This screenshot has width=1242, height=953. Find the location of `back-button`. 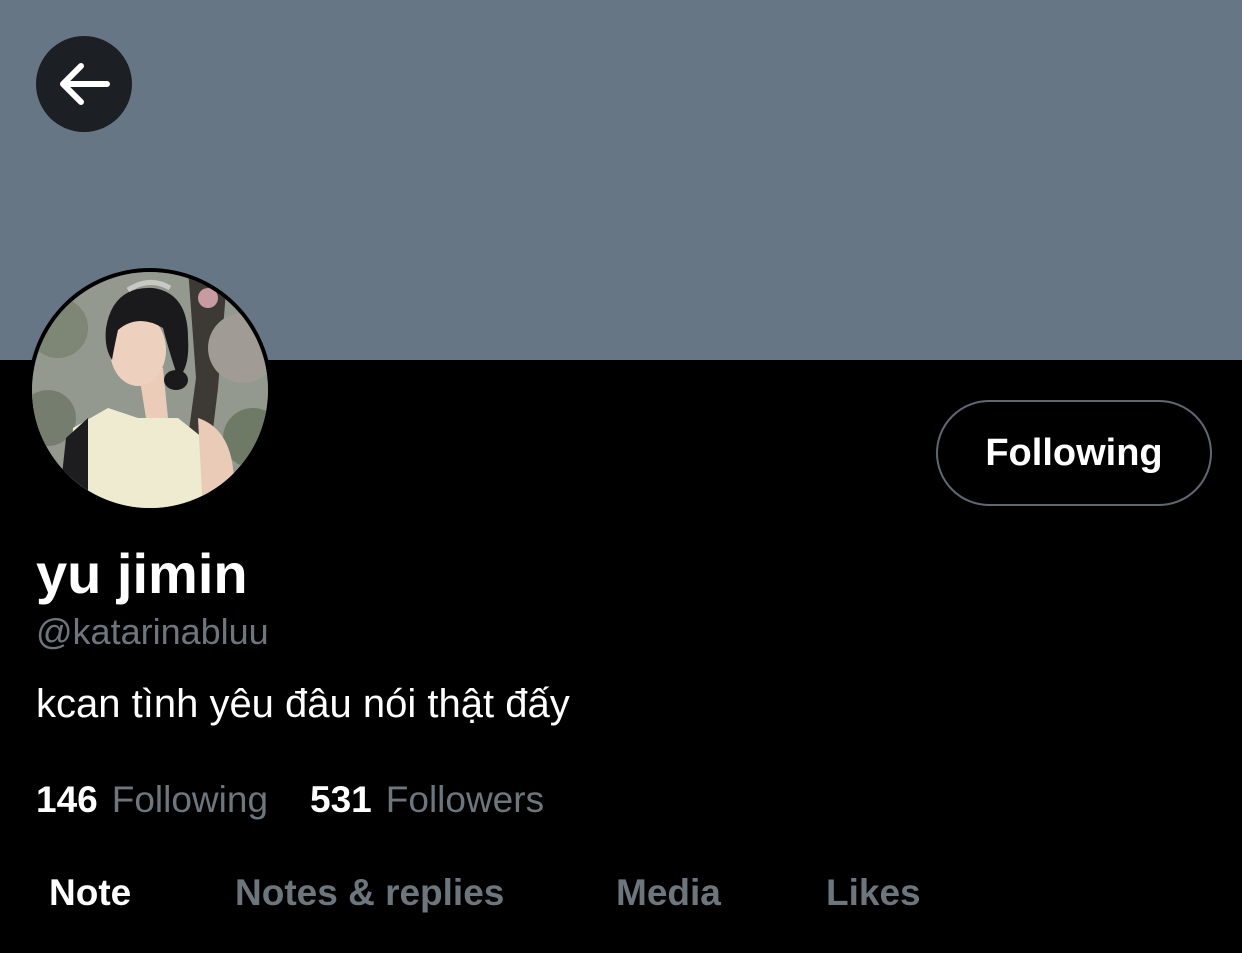

back-button is located at coordinates (84, 84).